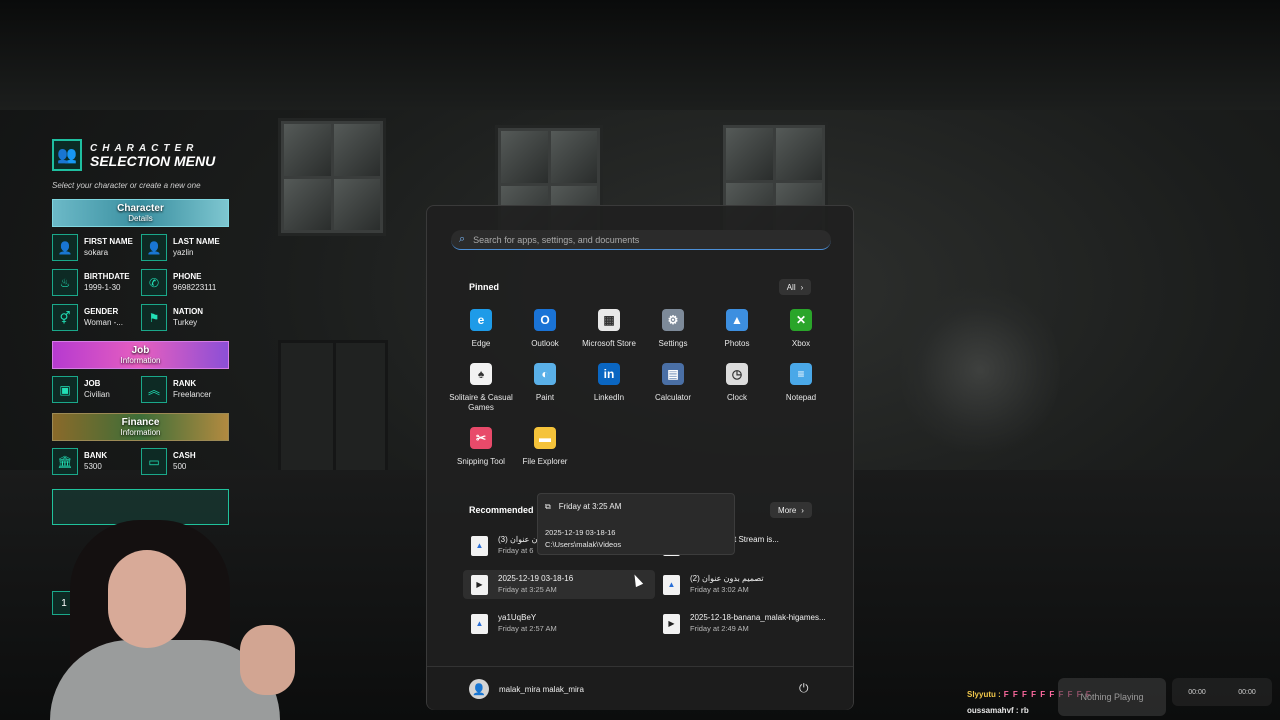 The width and height of the screenshot is (1280, 720). I want to click on pinned-app-edge: e Edge, so click(481, 329).